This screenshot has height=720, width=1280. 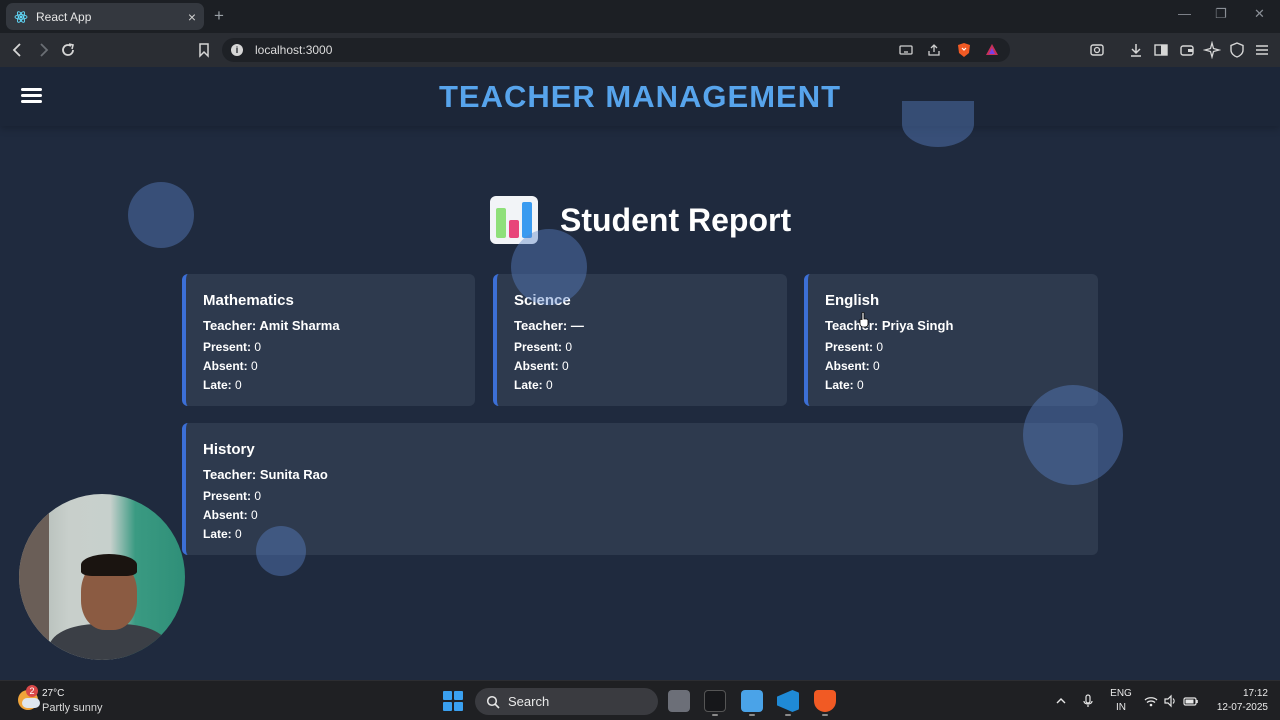 What do you see at coordinates (248, 300) in the screenshot?
I see `subject-name: Mathematics` at bounding box center [248, 300].